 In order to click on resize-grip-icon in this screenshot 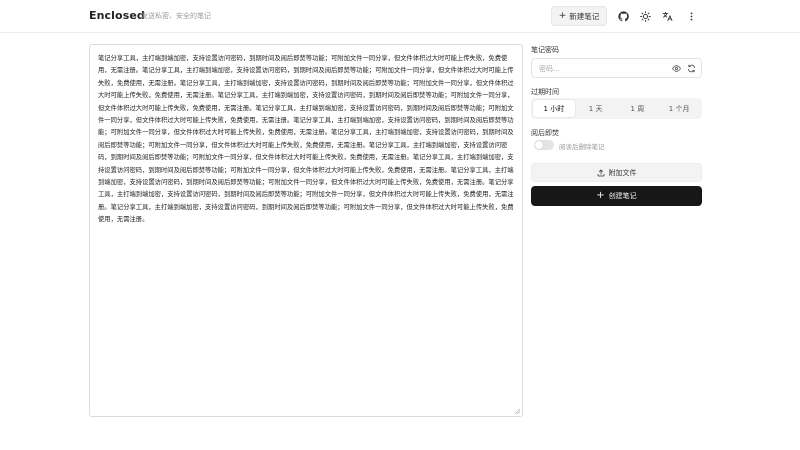, I will do `click(517, 411)`.